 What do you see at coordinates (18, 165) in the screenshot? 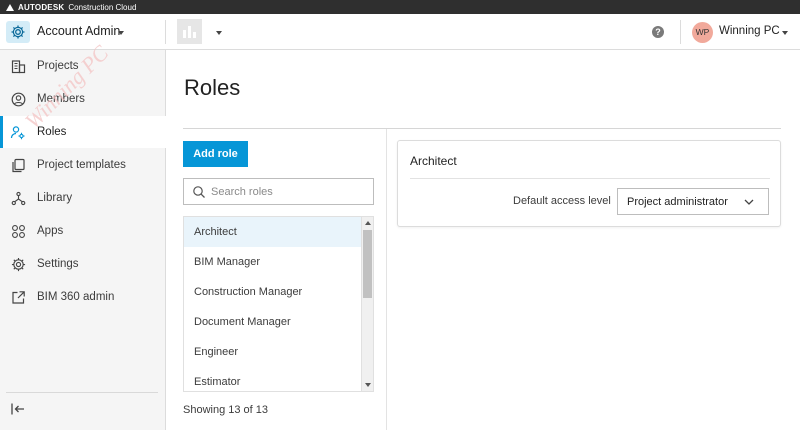
I see `copy-icon` at bounding box center [18, 165].